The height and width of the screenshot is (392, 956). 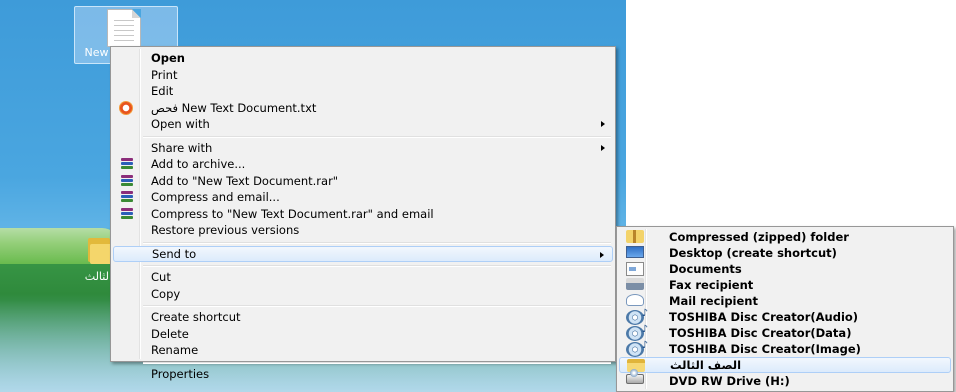 What do you see at coordinates (363, 230) in the screenshot?
I see `menu-item-restore-previous-versions: Restore previous versions` at bounding box center [363, 230].